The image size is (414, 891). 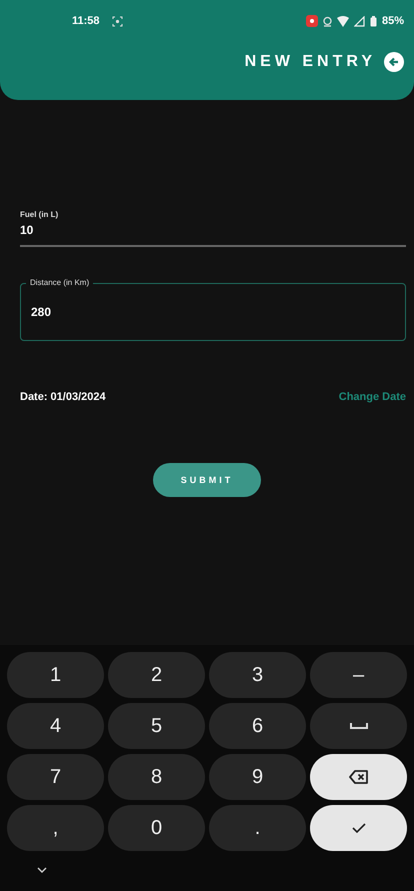 I want to click on keyboard-key: ,, so click(x=55, y=828).